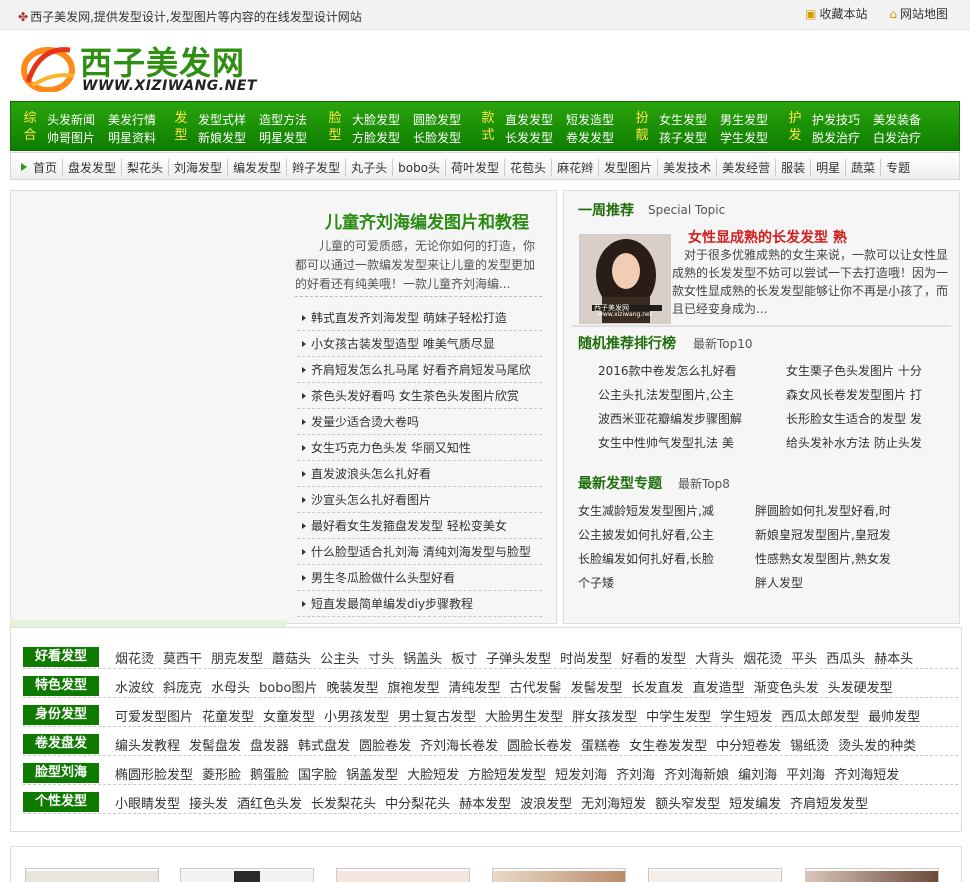 Image resolution: width=970 pixels, height=882 pixels. Describe the element at coordinates (845, 583) in the screenshot. I see `topic-link: 胖人发型` at that location.